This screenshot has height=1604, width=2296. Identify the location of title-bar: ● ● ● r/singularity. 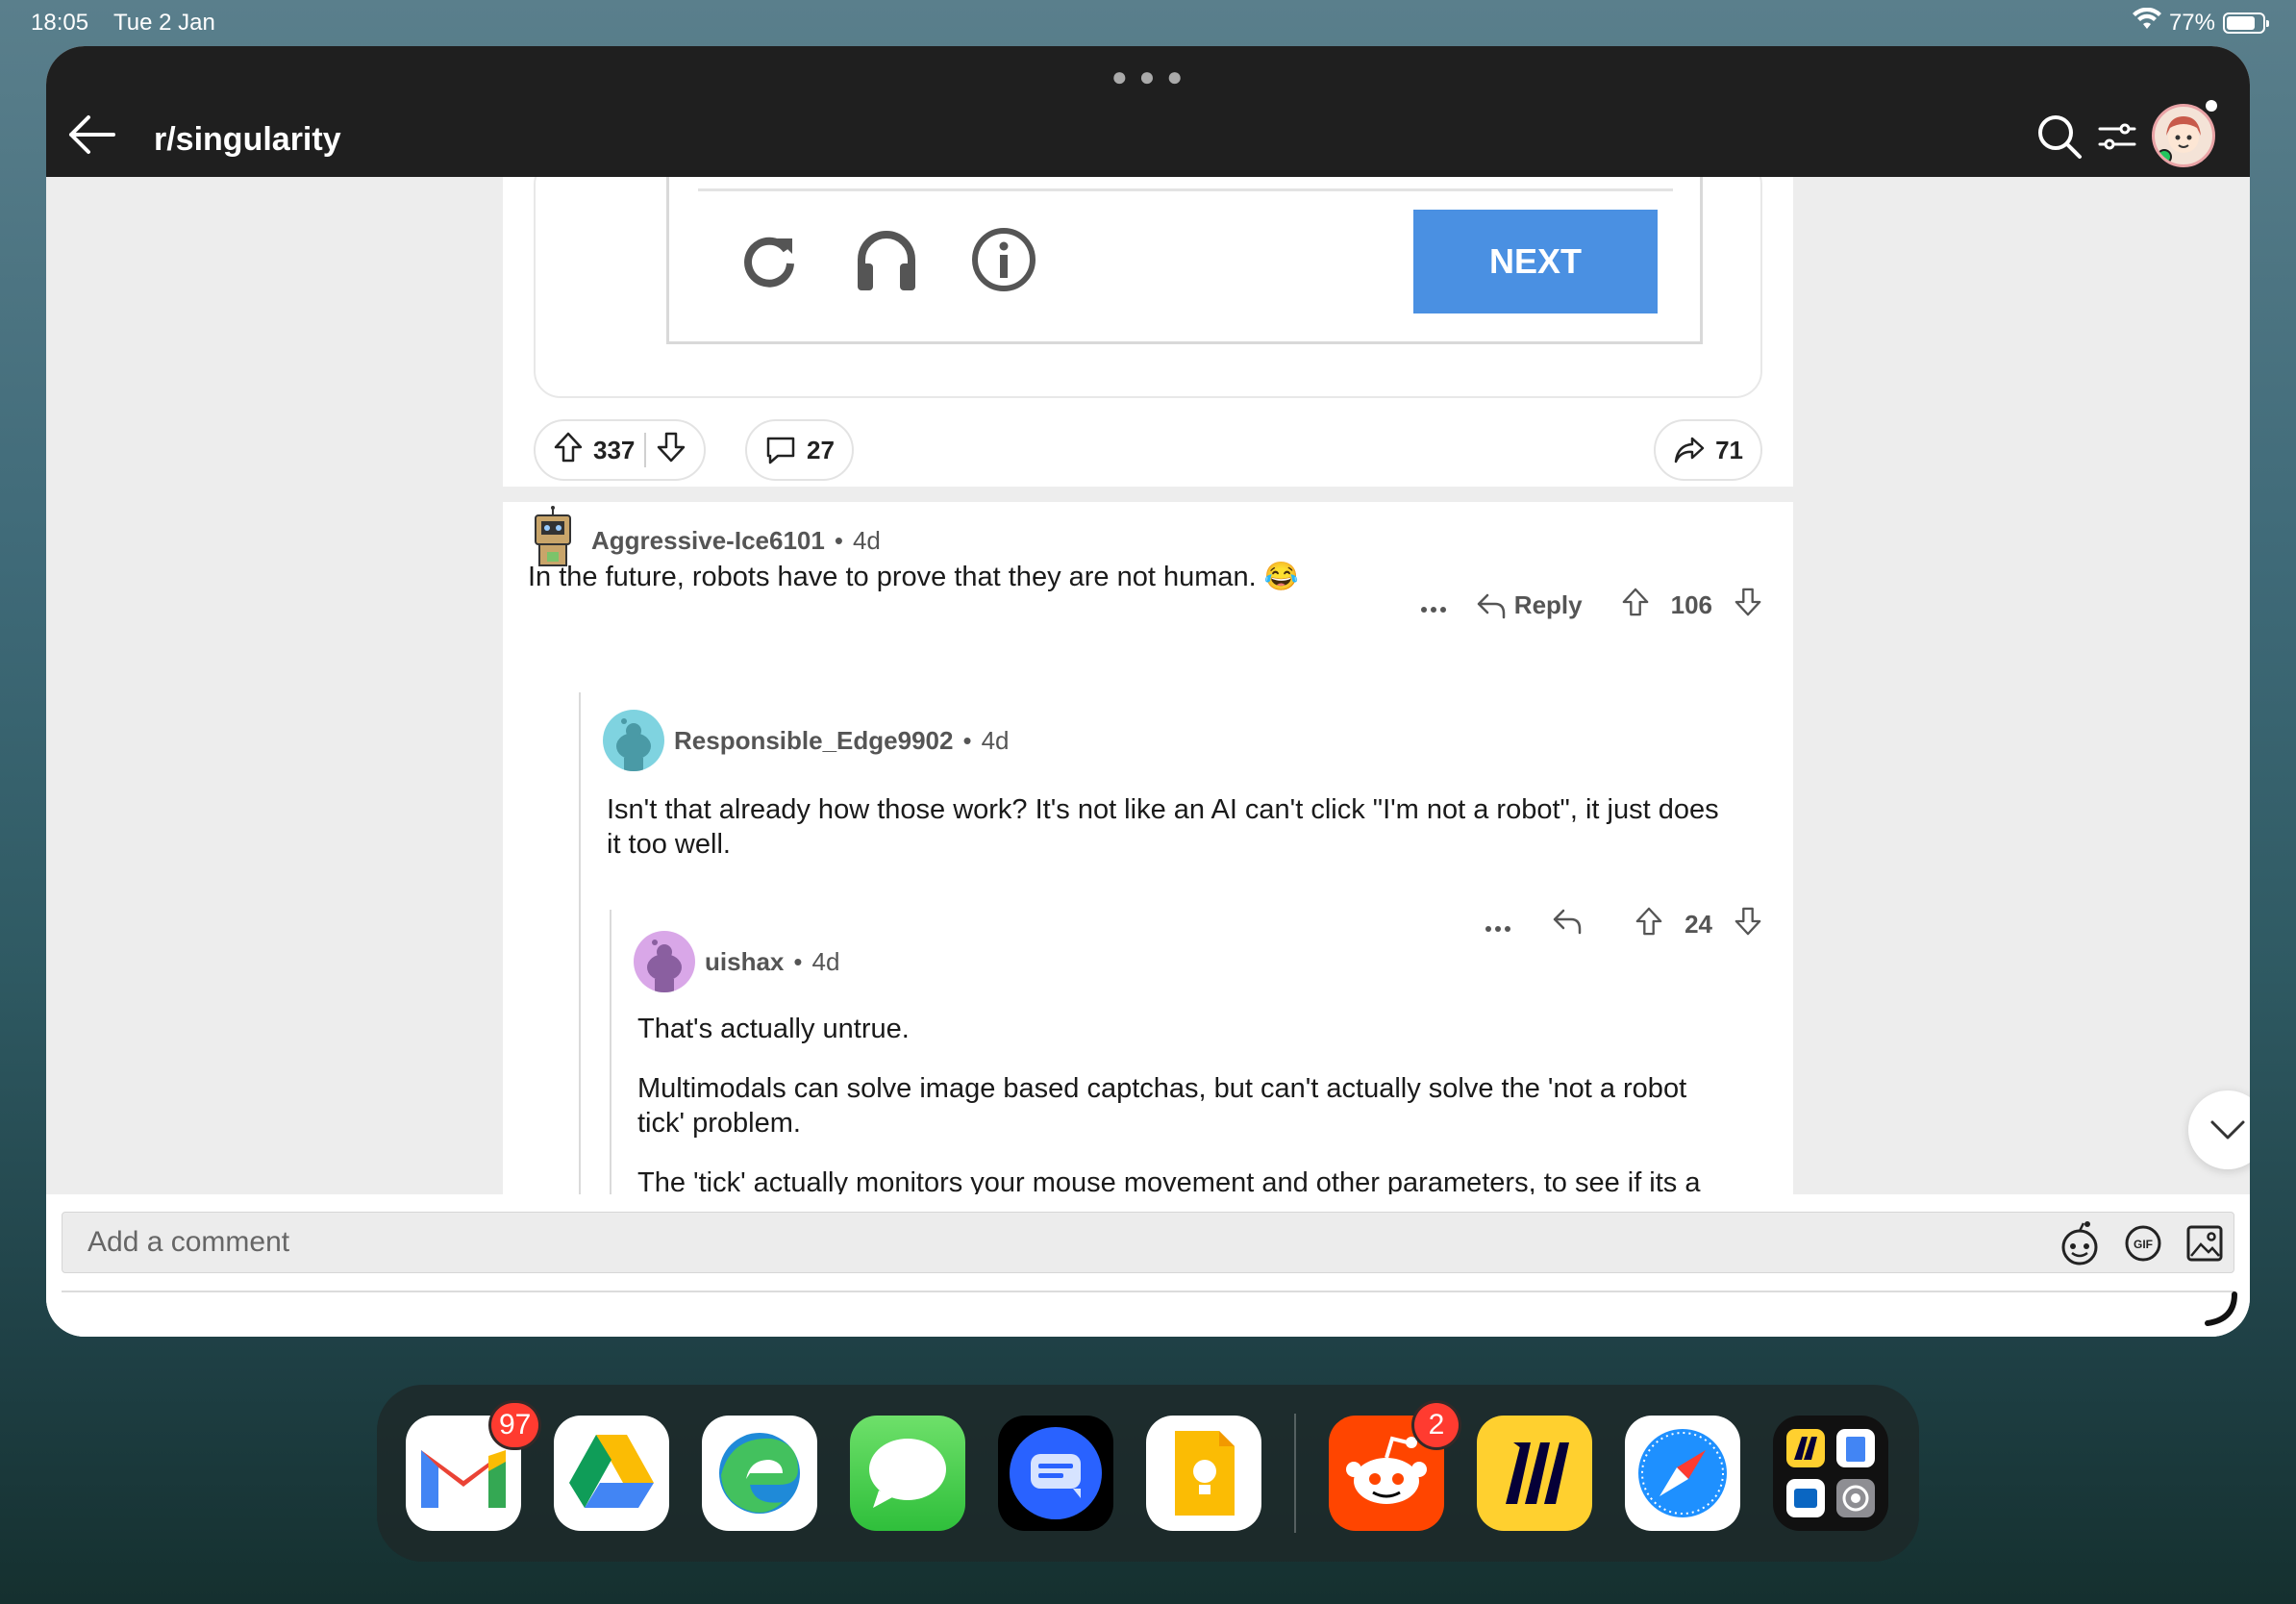
(1148, 111).